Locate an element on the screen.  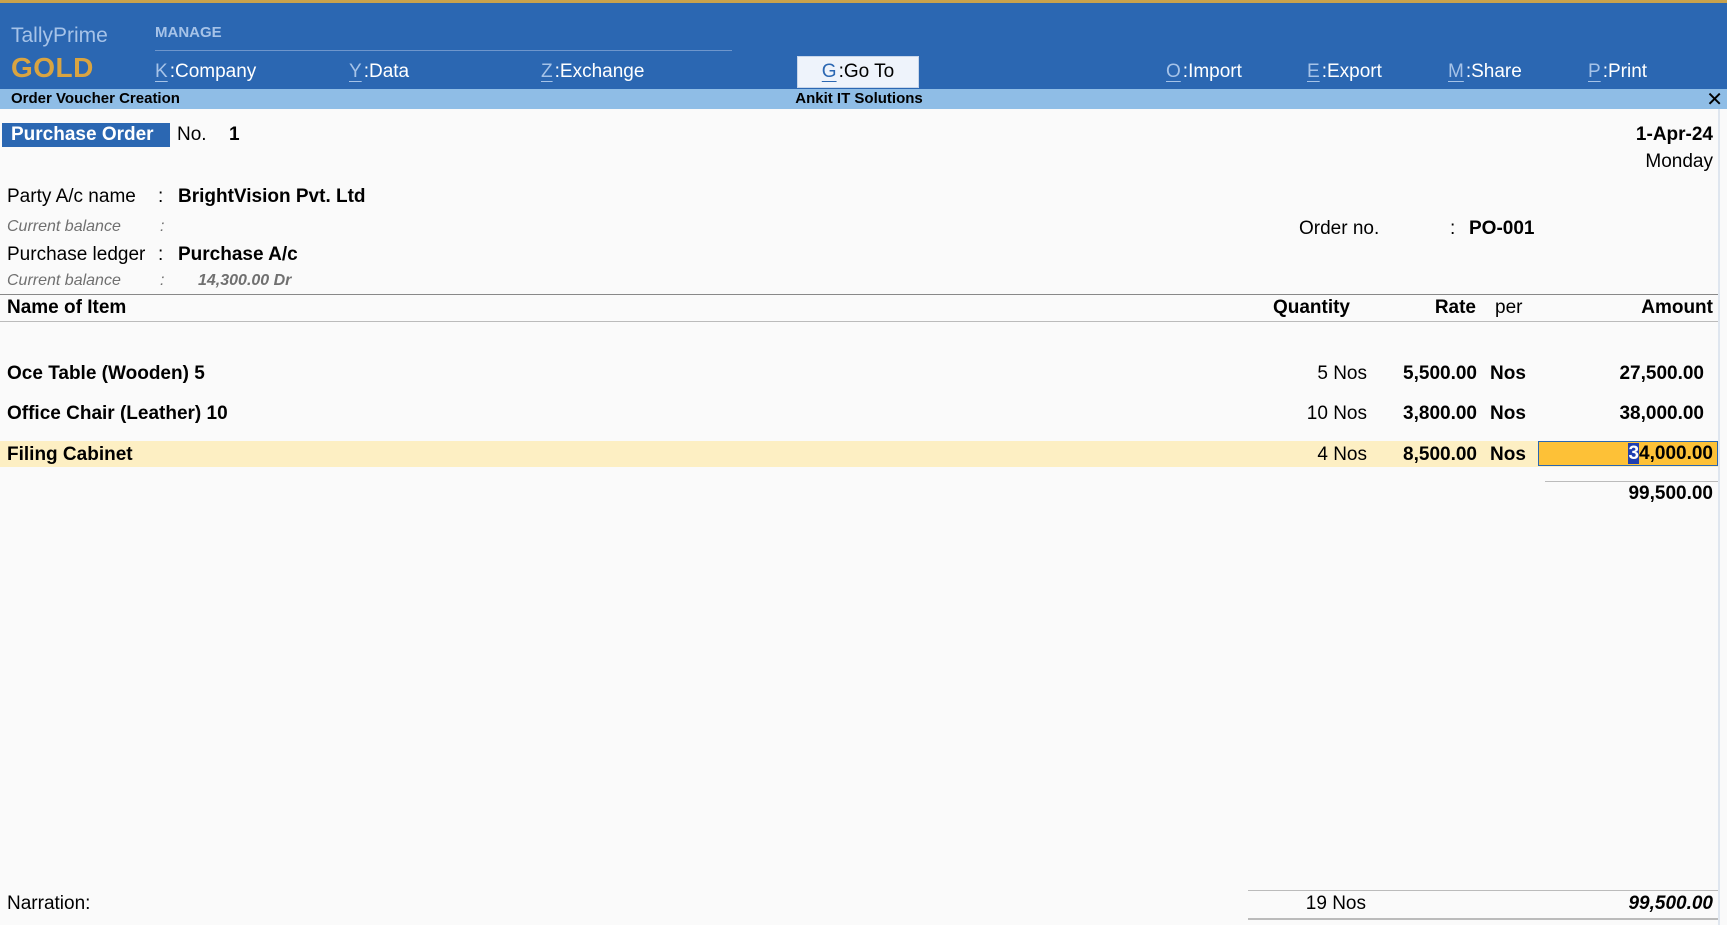
order-no-field: PO-001 is located at coordinates (1501, 229).